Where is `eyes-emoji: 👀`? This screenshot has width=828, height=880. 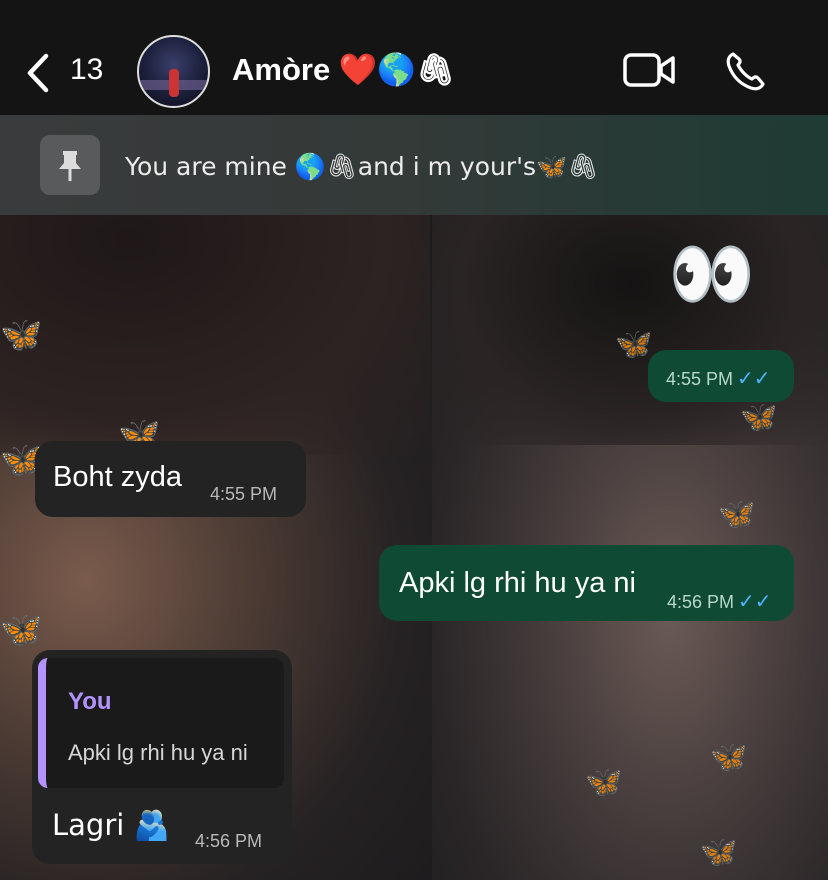
eyes-emoji: 👀 is located at coordinates (711, 274).